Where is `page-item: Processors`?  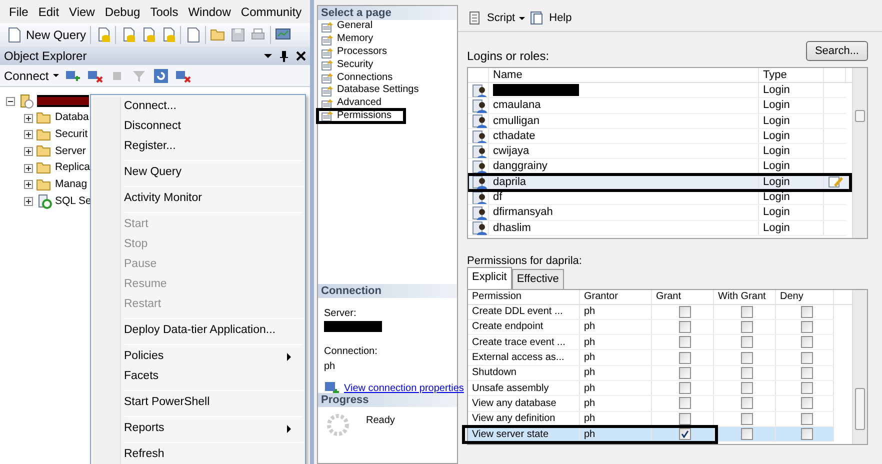
page-item: Processors is located at coordinates (387, 52).